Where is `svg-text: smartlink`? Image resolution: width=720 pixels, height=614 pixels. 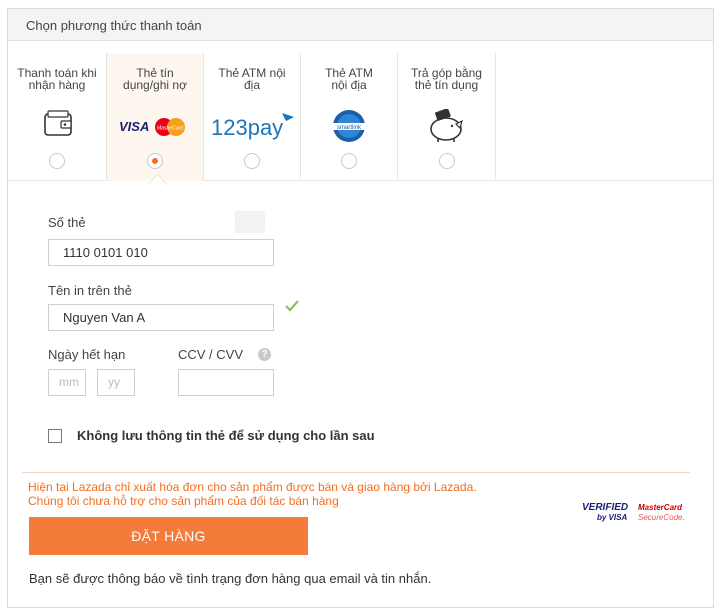 svg-text: smartlink is located at coordinates (349, 128).